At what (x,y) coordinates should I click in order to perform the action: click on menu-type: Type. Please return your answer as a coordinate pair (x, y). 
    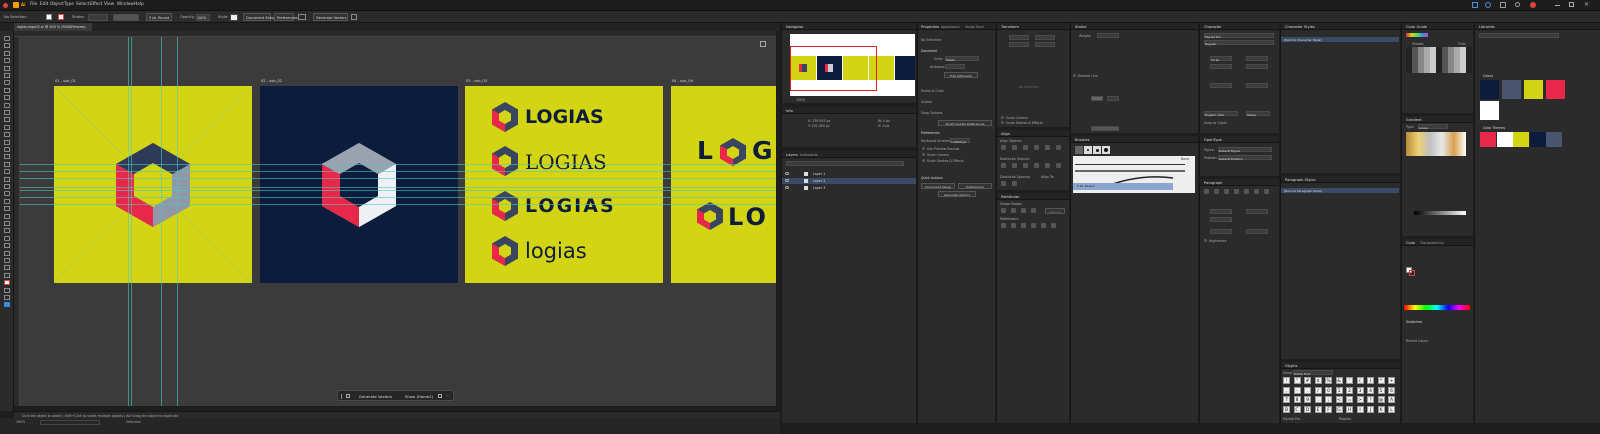
    Looking at the image, I should click on (69, 4).